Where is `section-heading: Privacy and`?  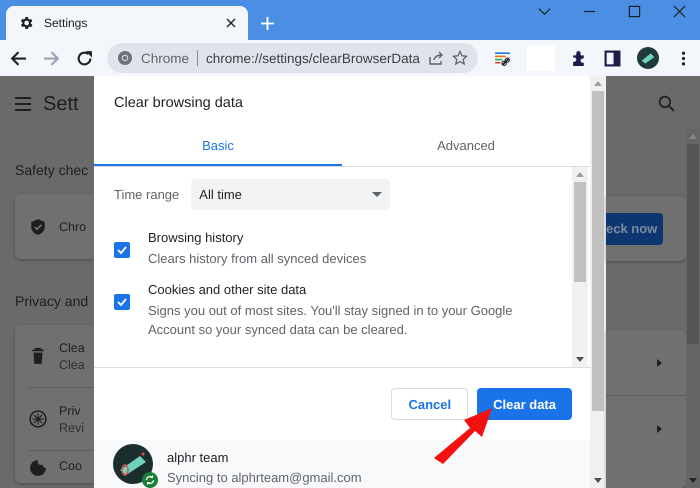
section-heading: Privacy and is located at coordinates (52, 301).